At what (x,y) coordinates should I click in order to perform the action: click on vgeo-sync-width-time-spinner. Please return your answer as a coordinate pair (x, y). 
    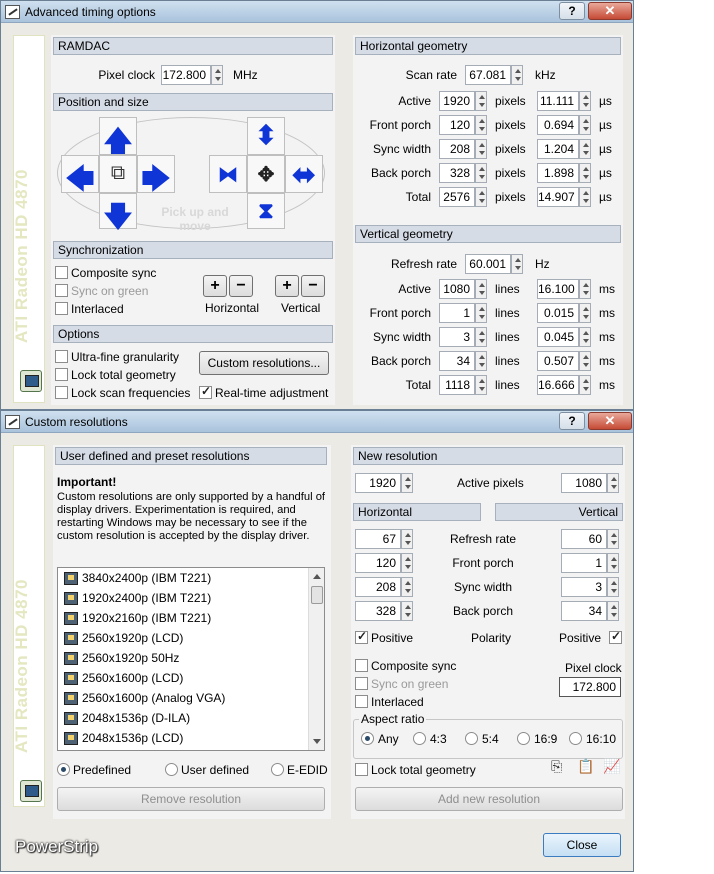
    Looking at the image, I should click on (585, 337).